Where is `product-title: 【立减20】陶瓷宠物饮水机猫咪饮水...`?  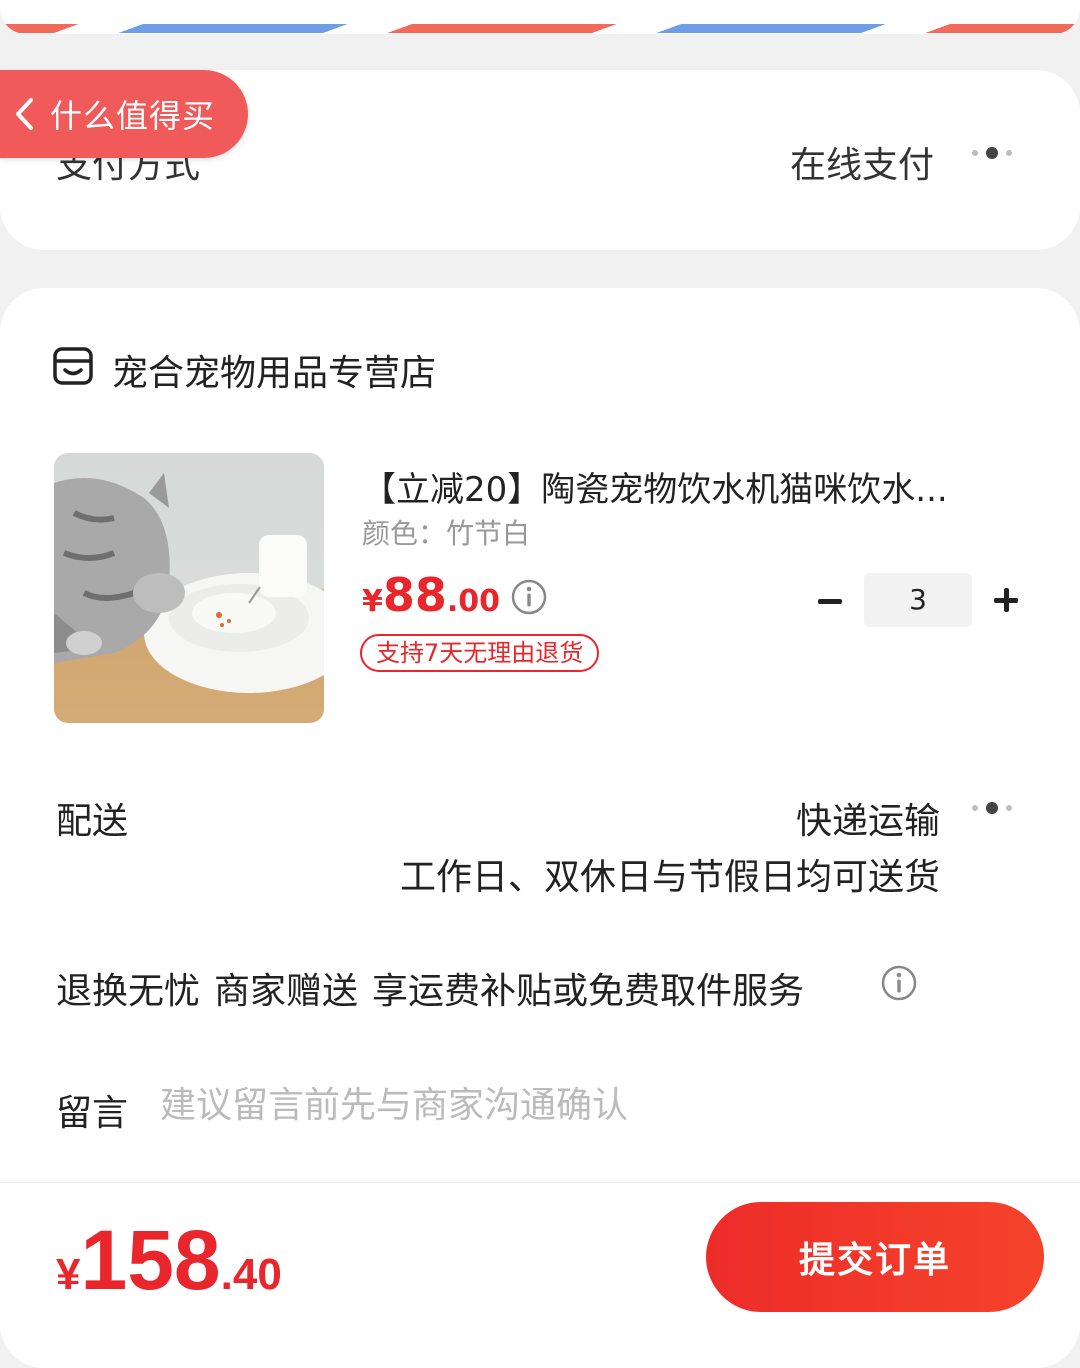
product-title: 【立减20】陶瓷宠物饮水机猫咪饮水... is located at coordinates (692, 486).